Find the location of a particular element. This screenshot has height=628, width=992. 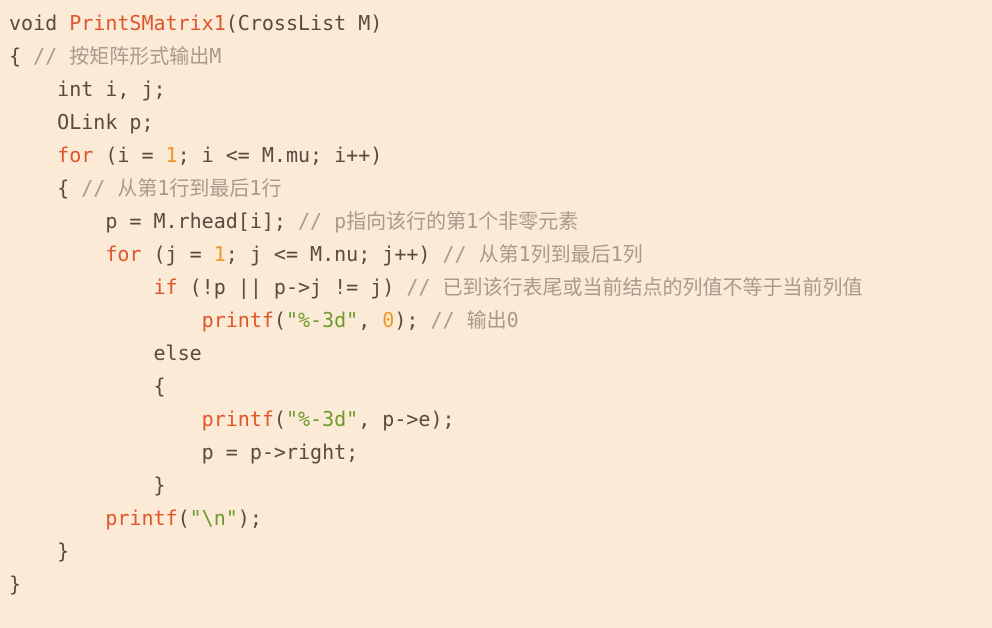

code-line-2: { // 按矩阵形式输出M is located at coordinates (115, 56).